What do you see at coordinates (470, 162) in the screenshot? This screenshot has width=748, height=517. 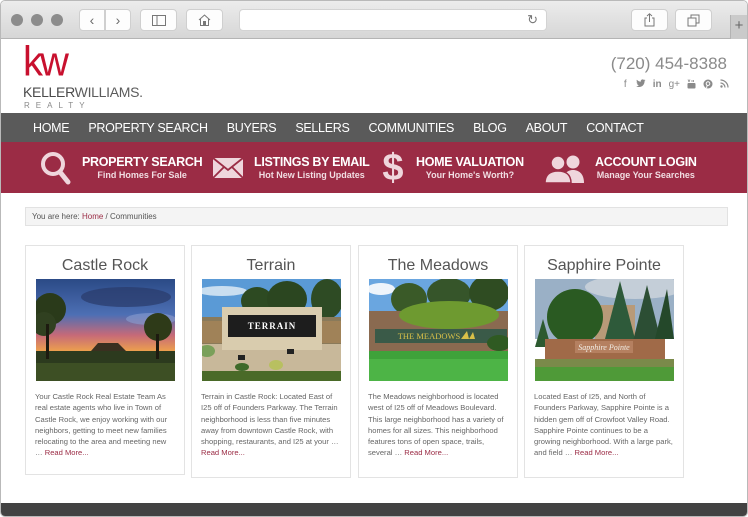 I see `quick-link-title: HOME VALUATION` at bounding box center [470, 162].